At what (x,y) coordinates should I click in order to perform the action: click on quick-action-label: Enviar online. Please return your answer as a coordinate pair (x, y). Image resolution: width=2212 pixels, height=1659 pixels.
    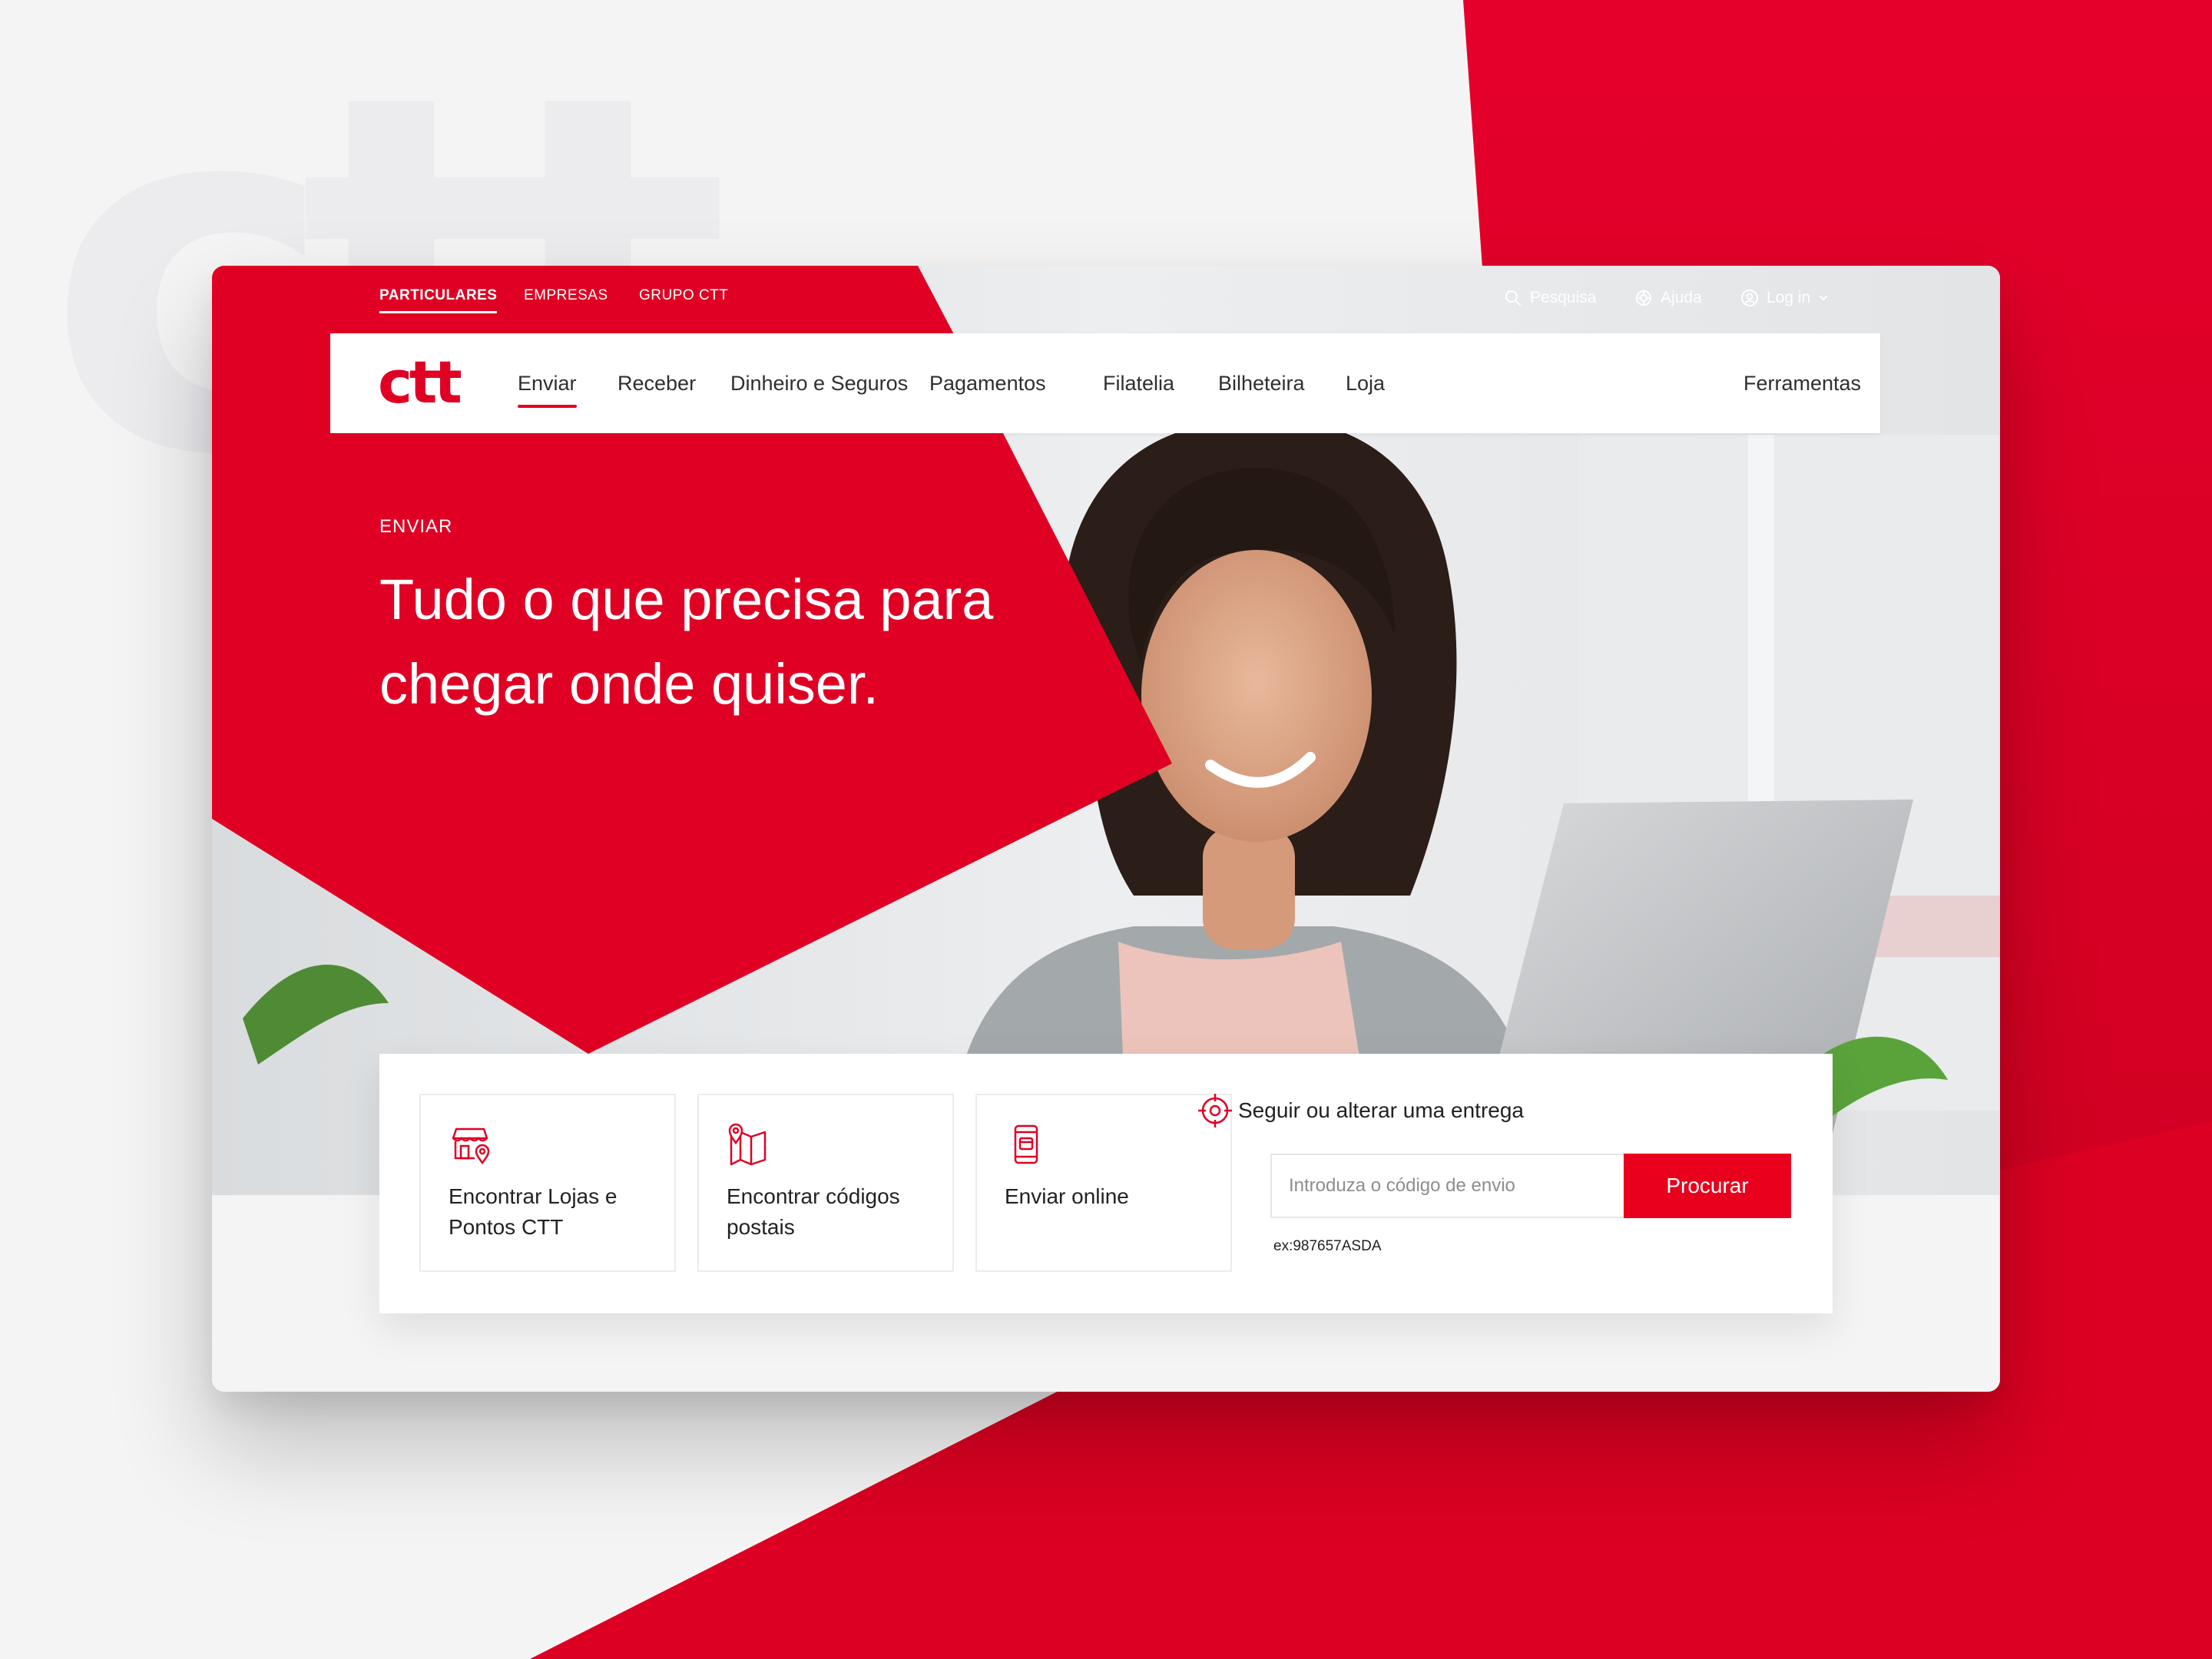
    Looking at the image, I should click on (1067, 1196).